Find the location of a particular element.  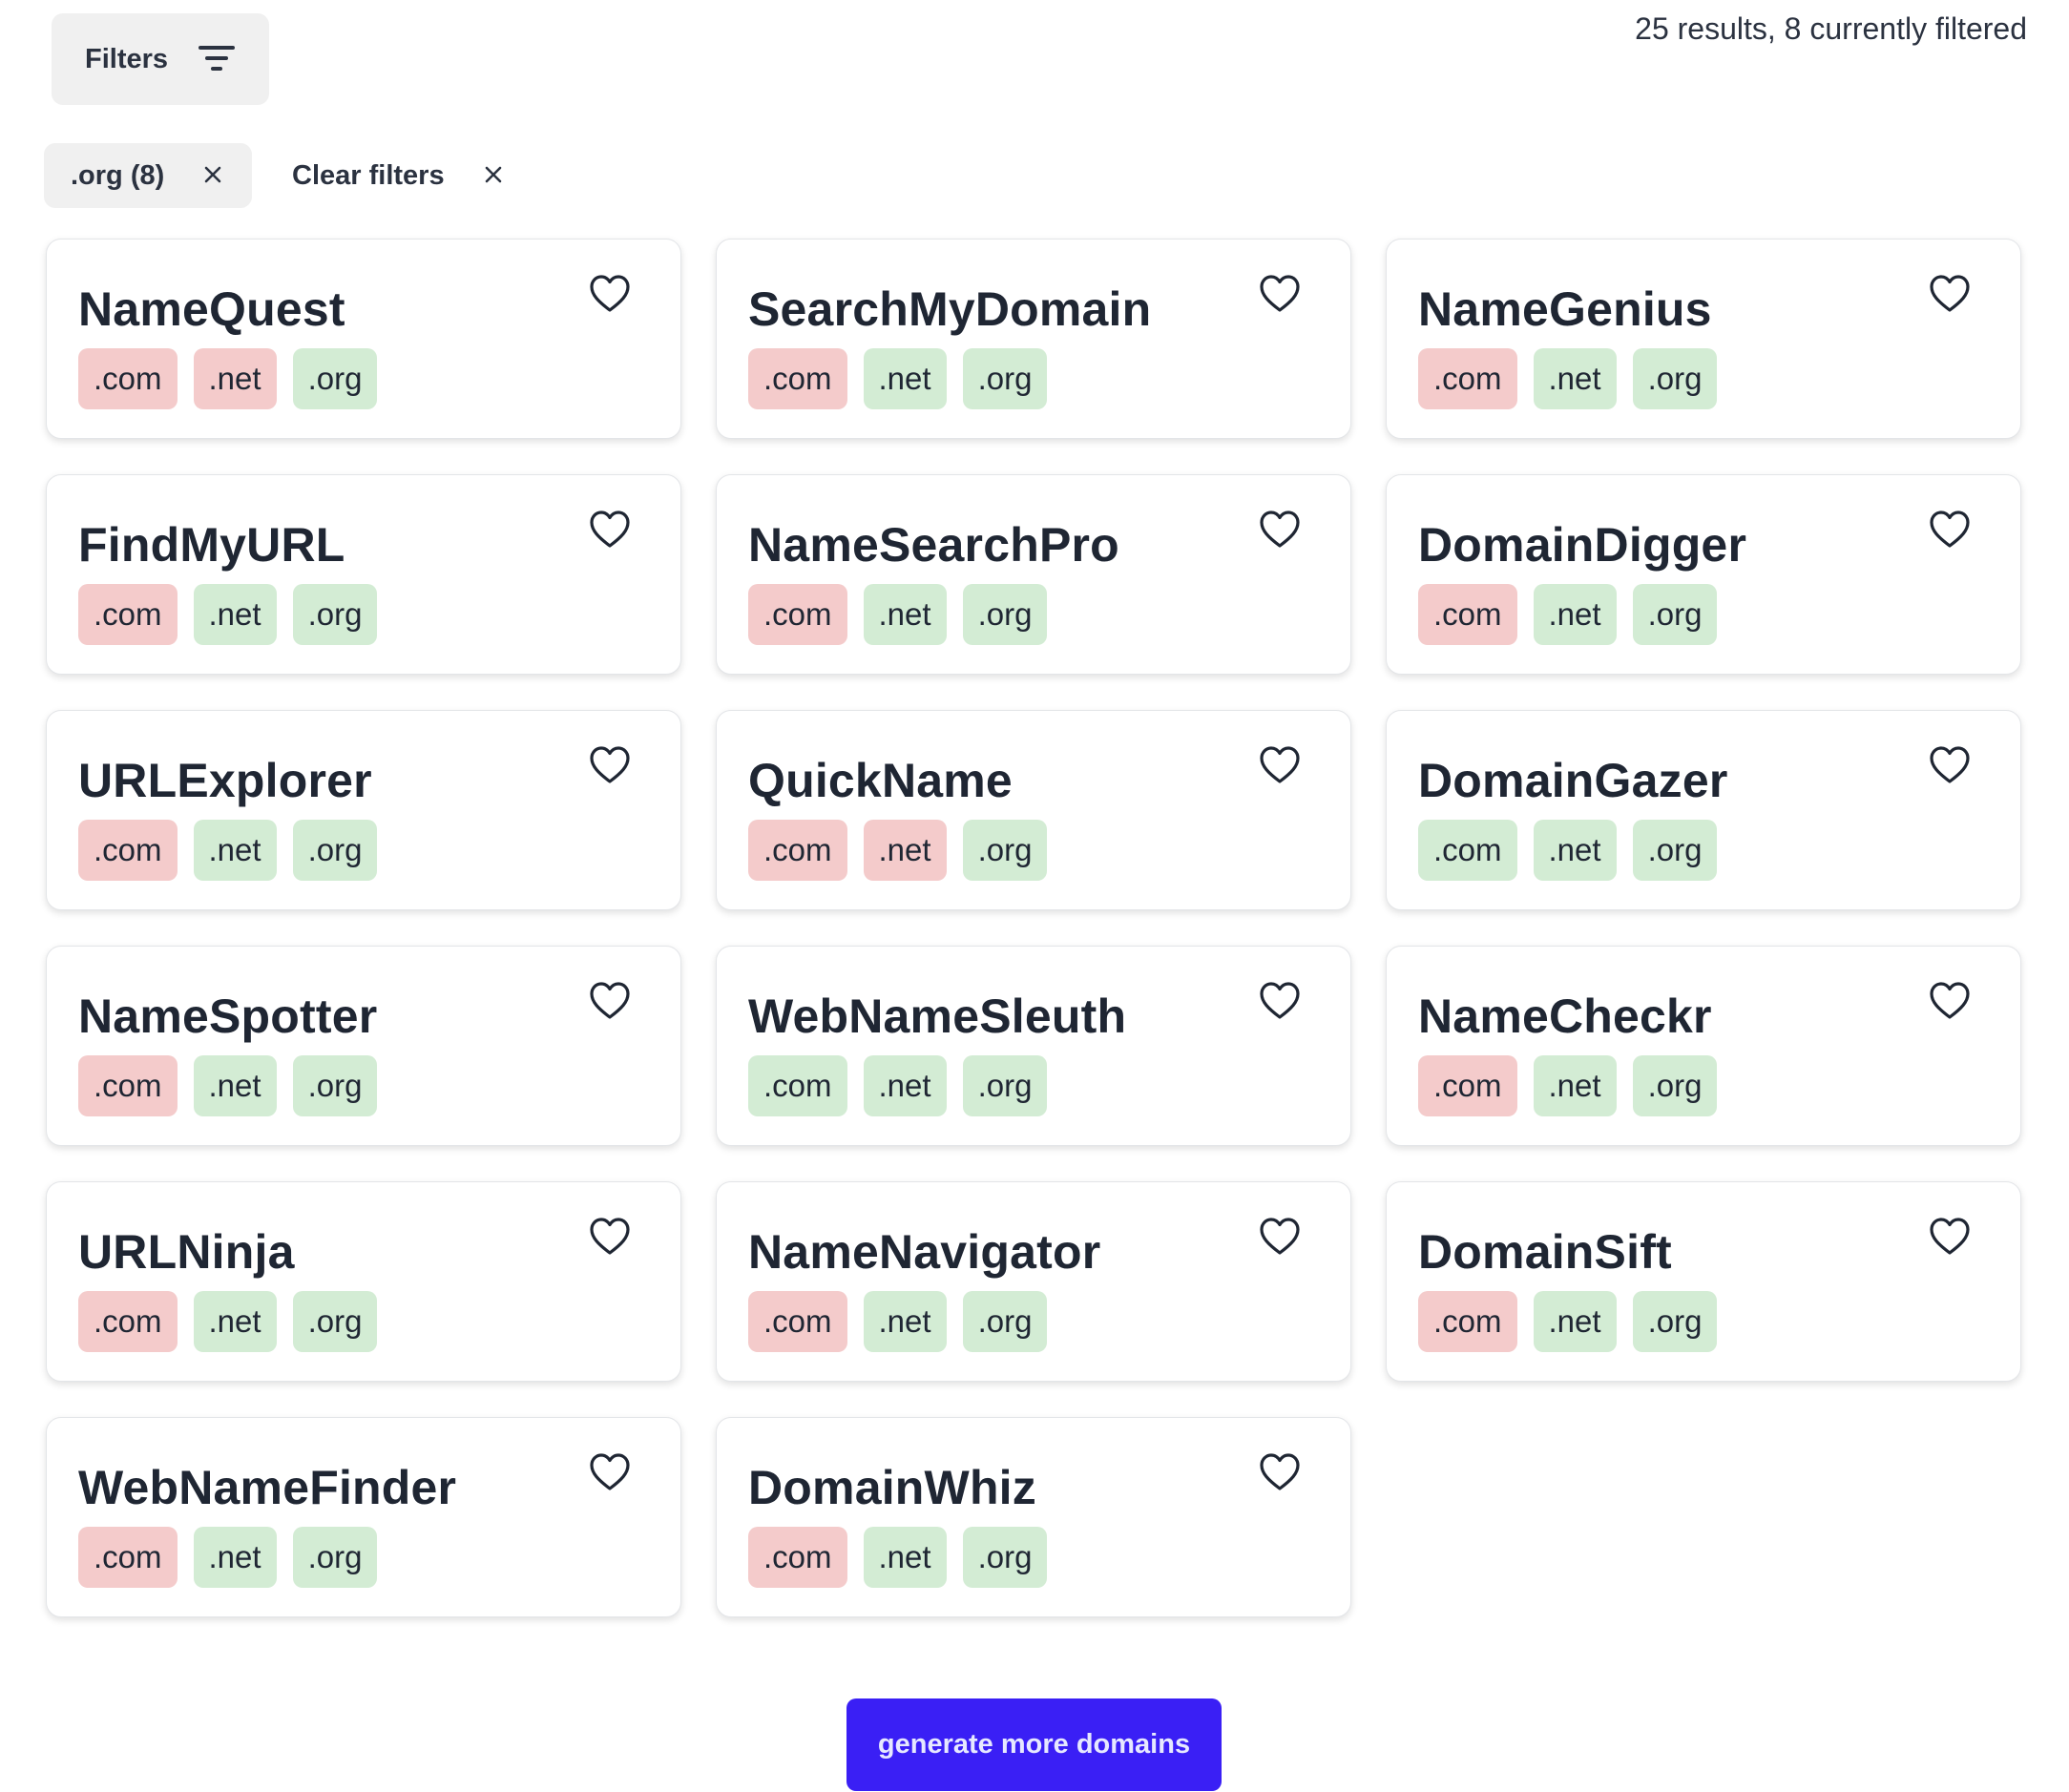

domain-card: DomainGazer .com .net .org is located at coordinates (1704, 810).